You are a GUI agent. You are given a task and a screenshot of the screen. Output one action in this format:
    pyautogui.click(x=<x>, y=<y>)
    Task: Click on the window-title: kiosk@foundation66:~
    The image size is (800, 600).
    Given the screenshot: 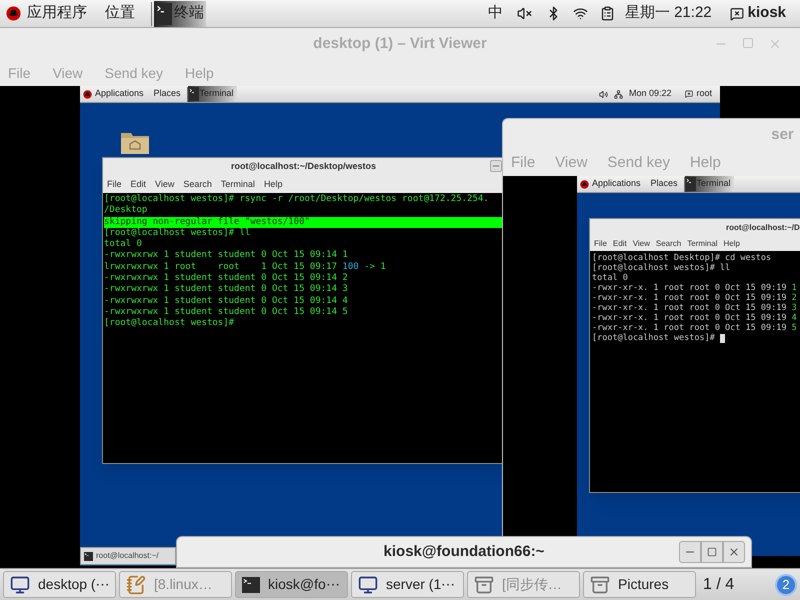 What is the action you would take?
    pyautogui.click(x=464, y=552)
    